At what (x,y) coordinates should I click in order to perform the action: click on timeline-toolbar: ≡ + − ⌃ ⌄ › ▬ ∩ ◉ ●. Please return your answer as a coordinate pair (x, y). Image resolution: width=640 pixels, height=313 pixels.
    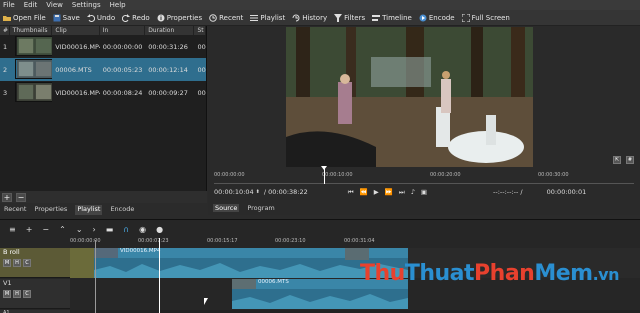
    Looking at the image, I should click on (320, 229).